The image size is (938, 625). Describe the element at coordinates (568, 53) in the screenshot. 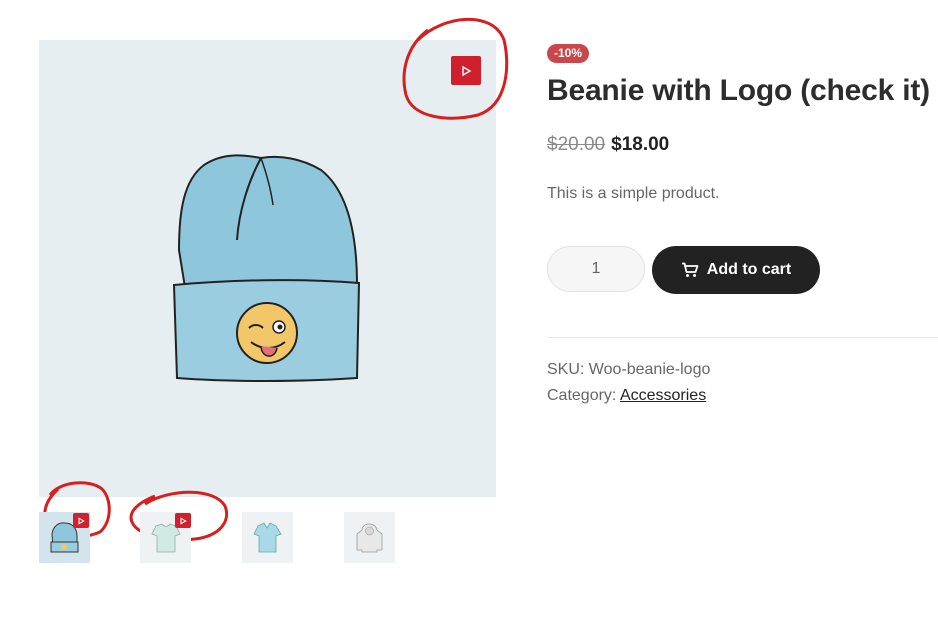

I see `sale-badge: -10%` at that location.